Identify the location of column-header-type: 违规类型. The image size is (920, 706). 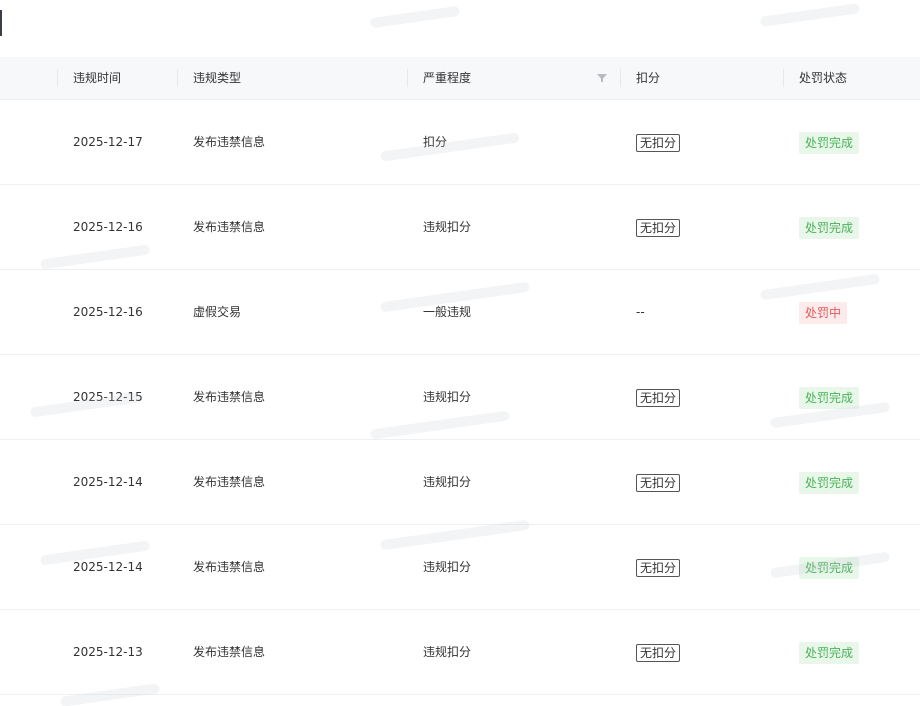
(217, 78).